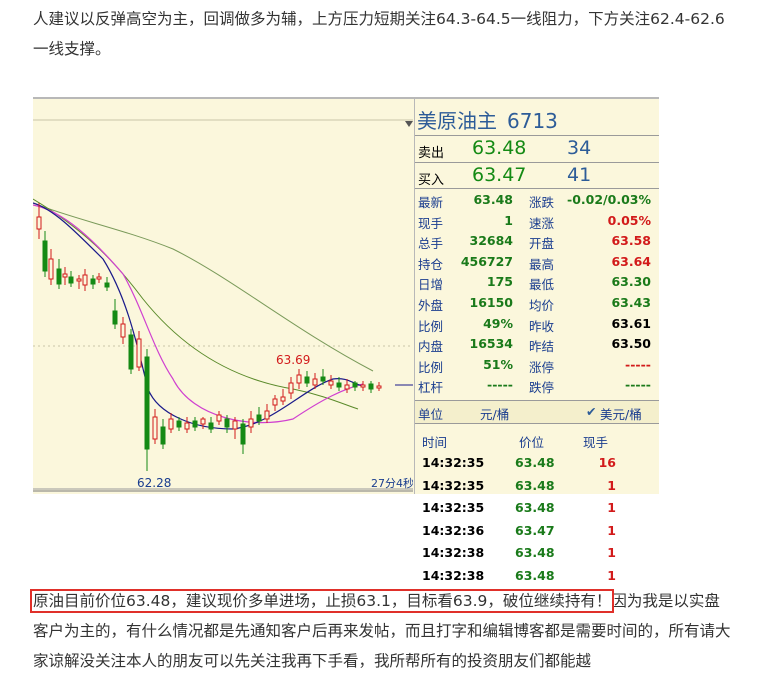 The height and width of the screenshot is (676, 759). Describe the element at coordinates (495, 414) in the screenshot. I see `unit-value: 元/桶` at that location.